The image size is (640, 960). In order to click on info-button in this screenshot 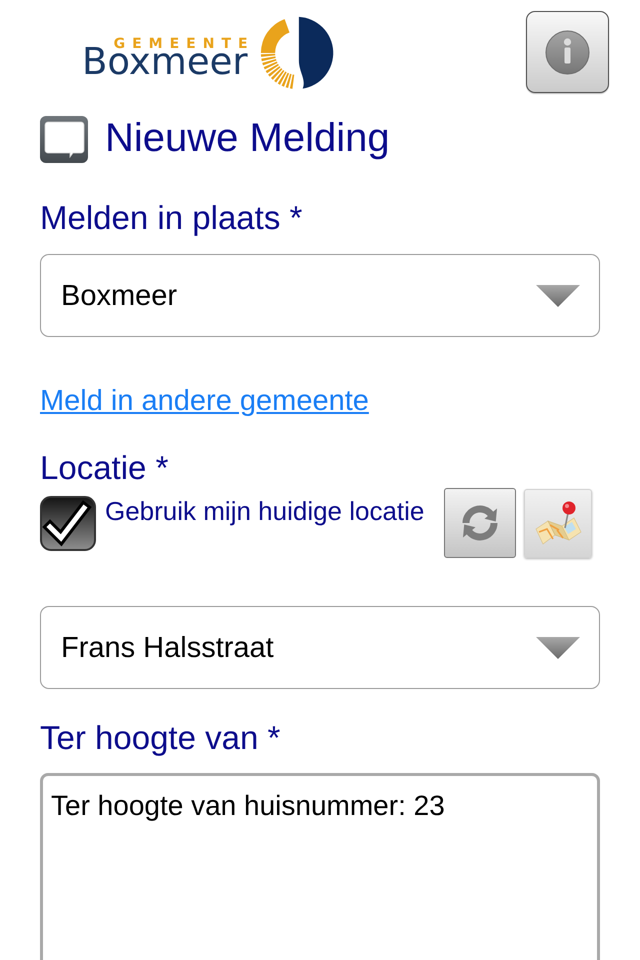, I will do `click(567, 52)`.